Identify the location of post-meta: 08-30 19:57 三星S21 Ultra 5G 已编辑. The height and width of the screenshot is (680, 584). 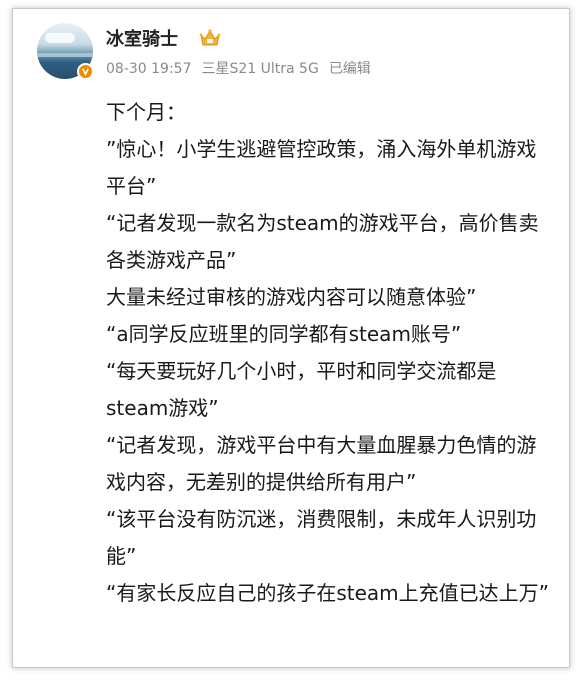
(243, 69).